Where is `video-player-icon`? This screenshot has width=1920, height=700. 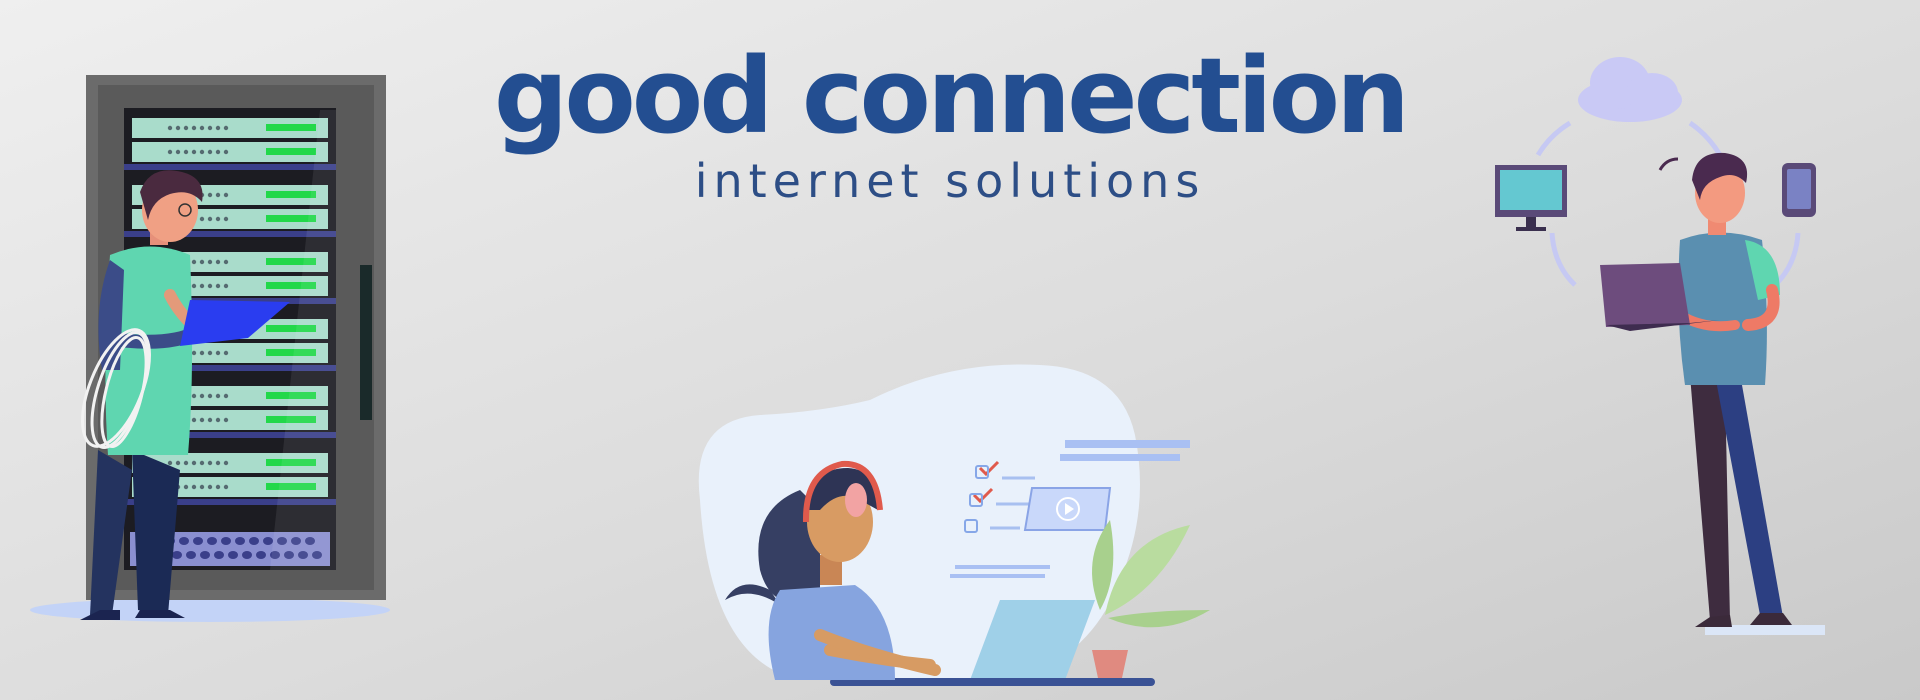 video-player-icon is located at coordinates (1067, 509).